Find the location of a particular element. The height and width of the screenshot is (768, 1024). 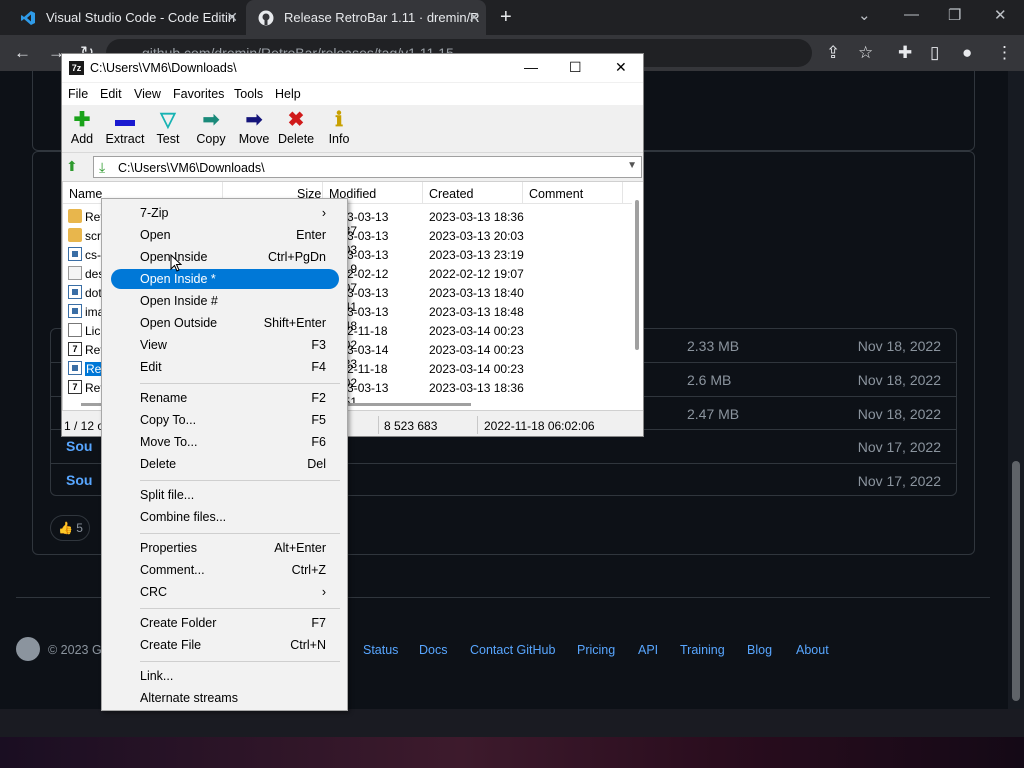

context-menu-item: Properties Alt+Enter is located at coordinates (225, 548).